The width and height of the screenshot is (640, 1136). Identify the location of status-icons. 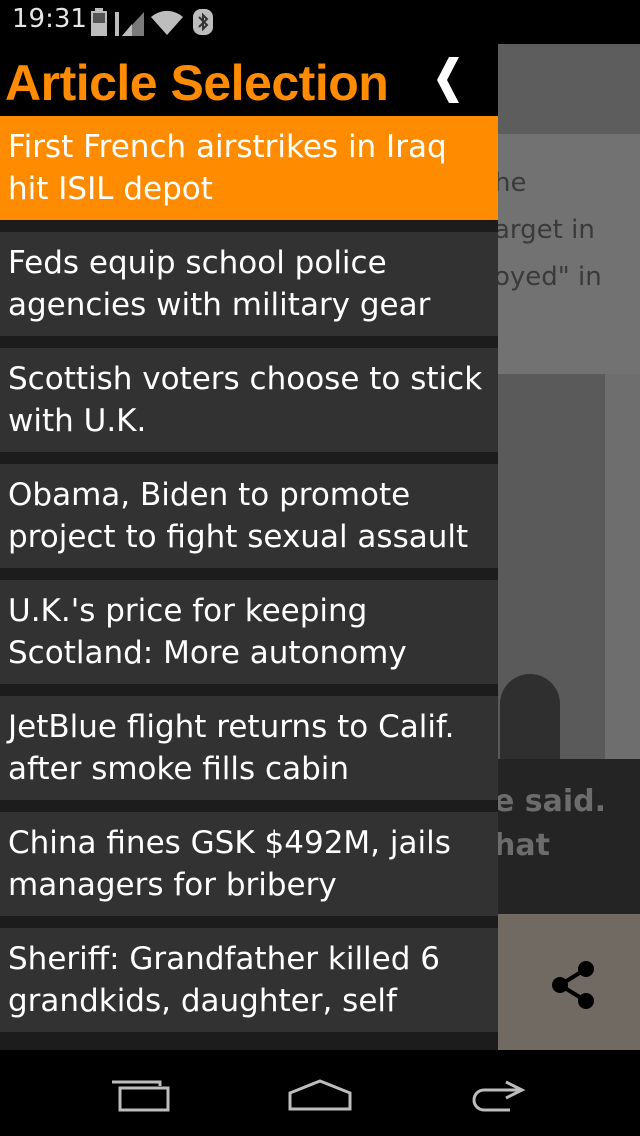
(153, 22).